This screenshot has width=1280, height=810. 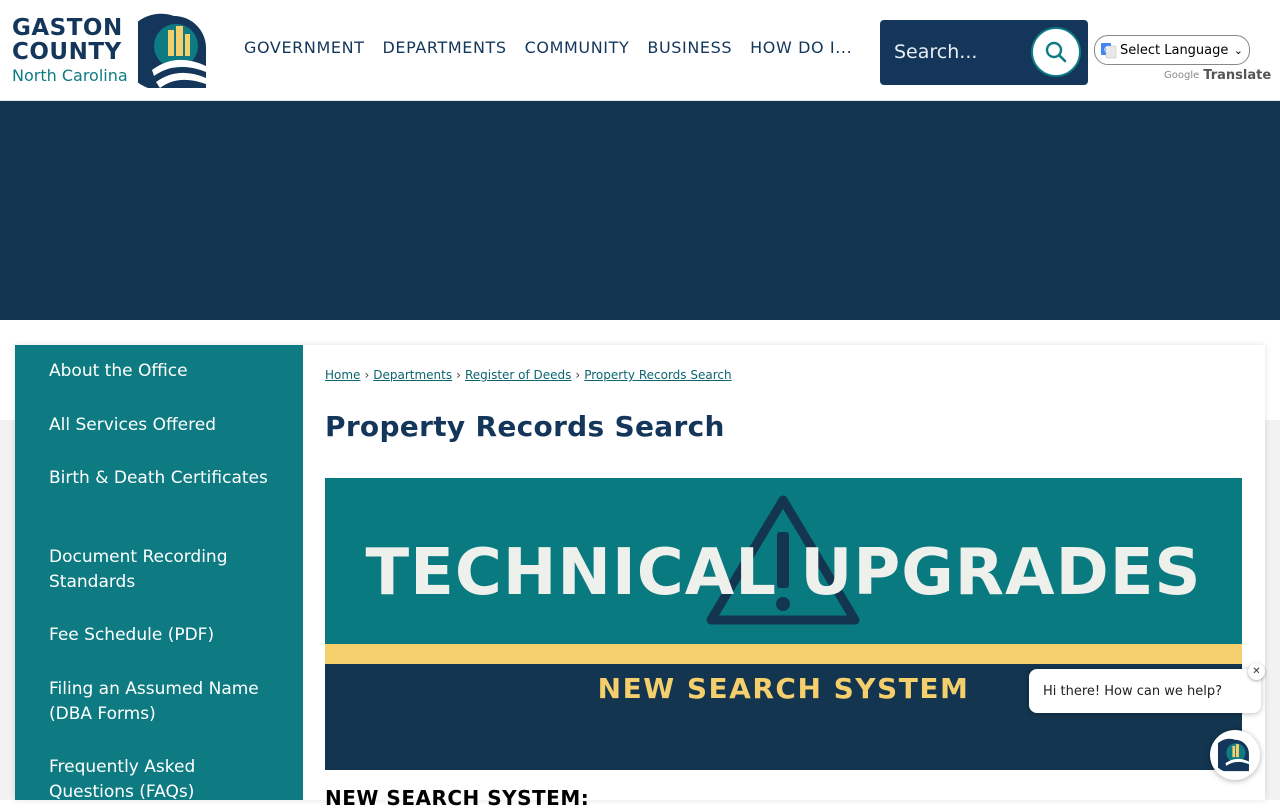 I want to click on county-seal-icon, so click(x=172, y=50).